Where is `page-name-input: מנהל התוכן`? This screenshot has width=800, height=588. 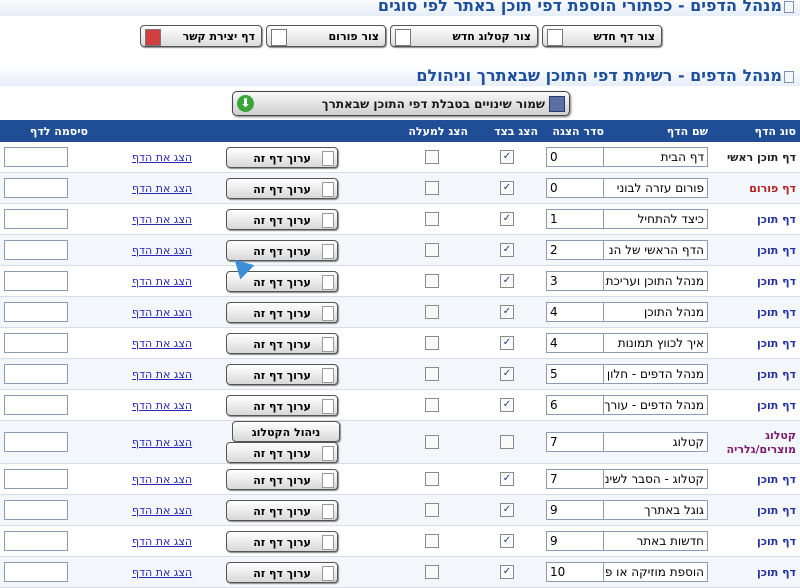 page-name-input: מנהל התוכן is located at coordinates (653, 312).